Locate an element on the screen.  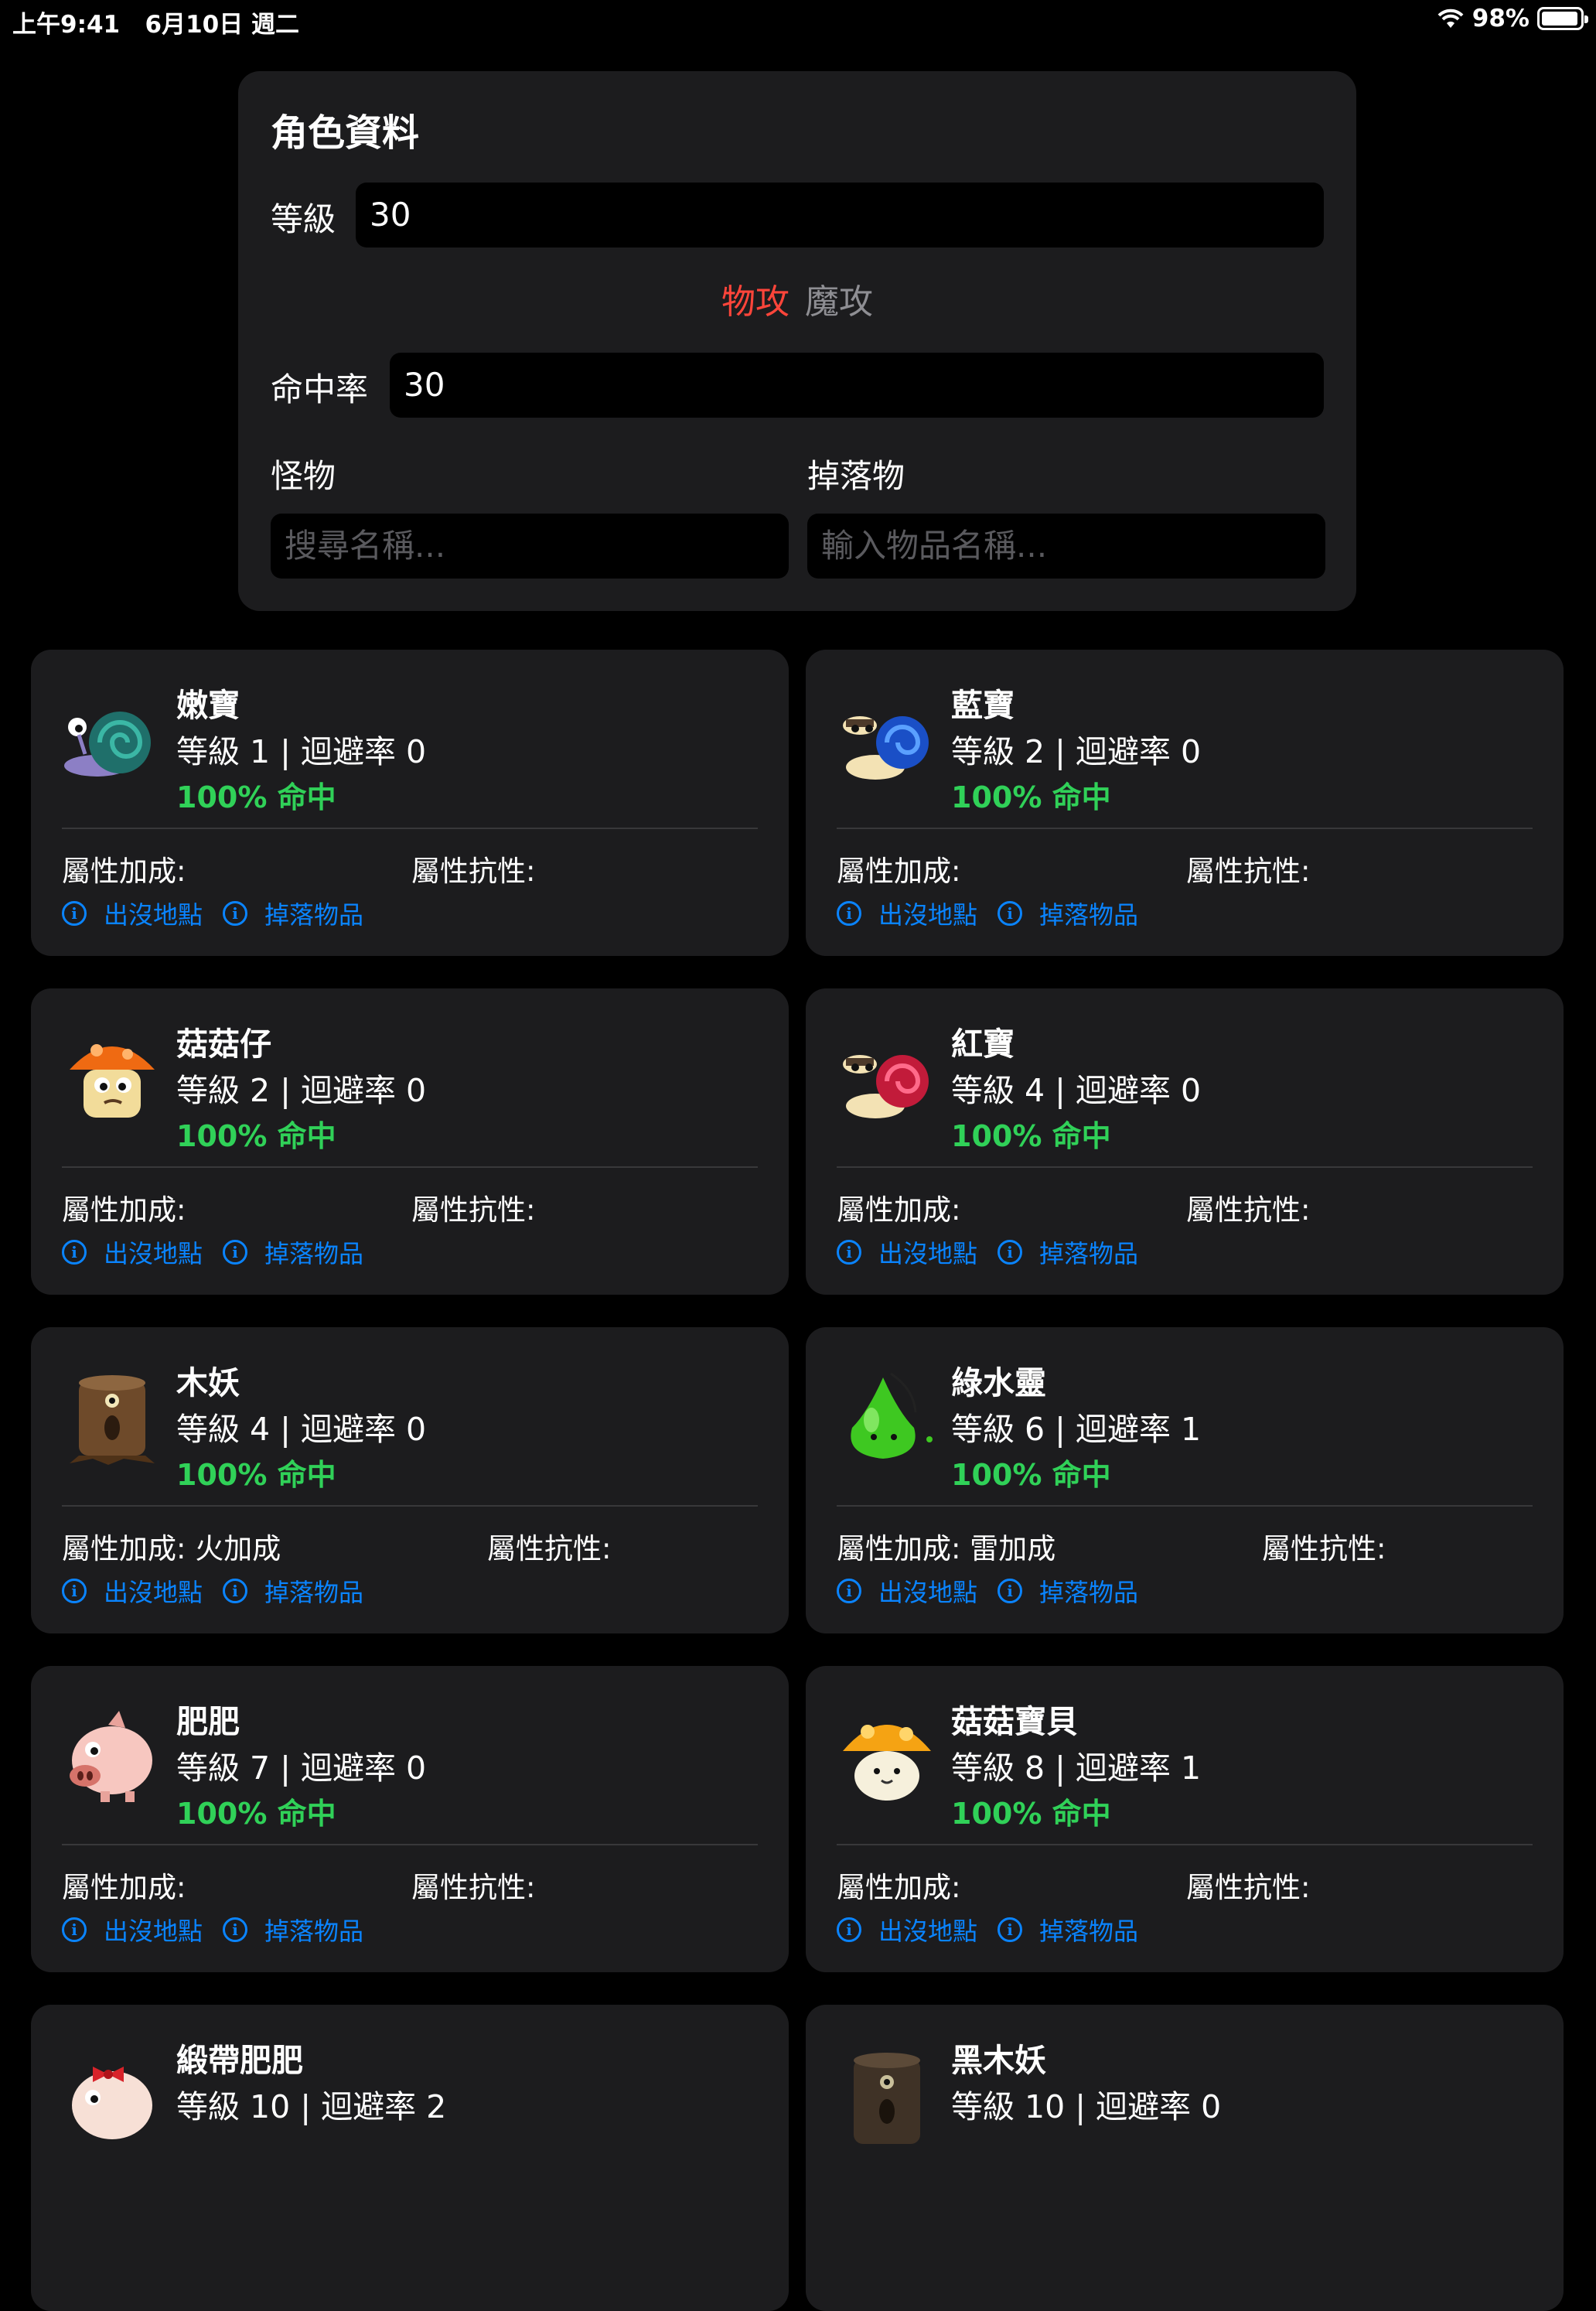
attribute-bonus: 屬性加成: 火加成 is located at coordinates (171, 1548).